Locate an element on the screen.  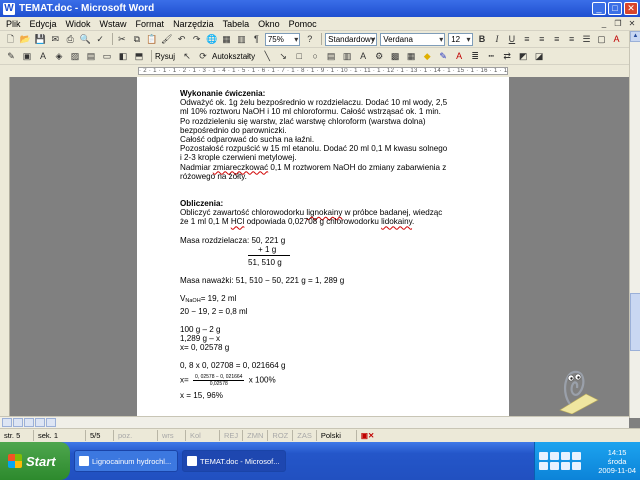
numbering-icon: ☰ is located at coordinates (586, 39).